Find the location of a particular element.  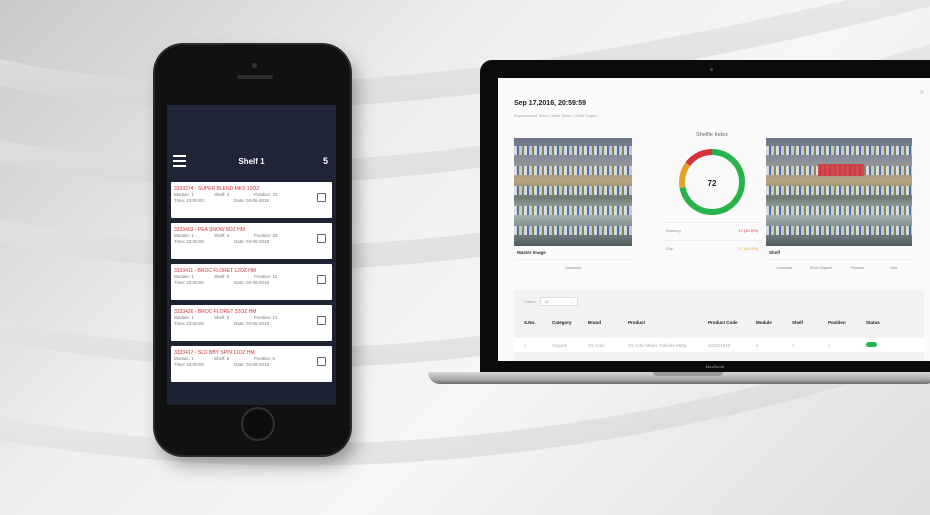

master-image-label: Master Image is located at coordinates (573, 253).